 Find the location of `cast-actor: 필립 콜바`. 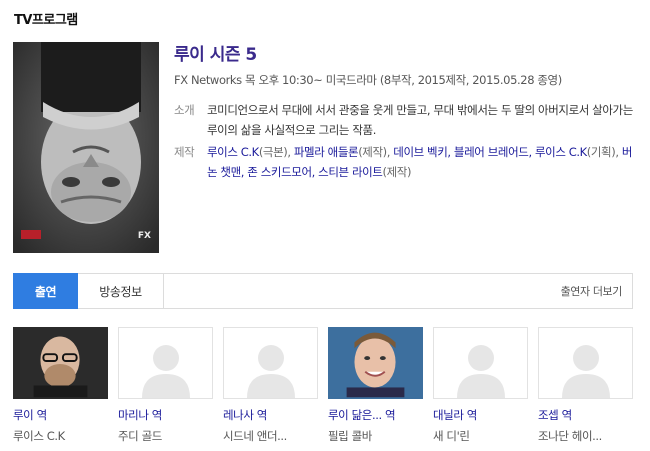

cast-actor: 필립 콜바 is located at coordinates (375, 436).